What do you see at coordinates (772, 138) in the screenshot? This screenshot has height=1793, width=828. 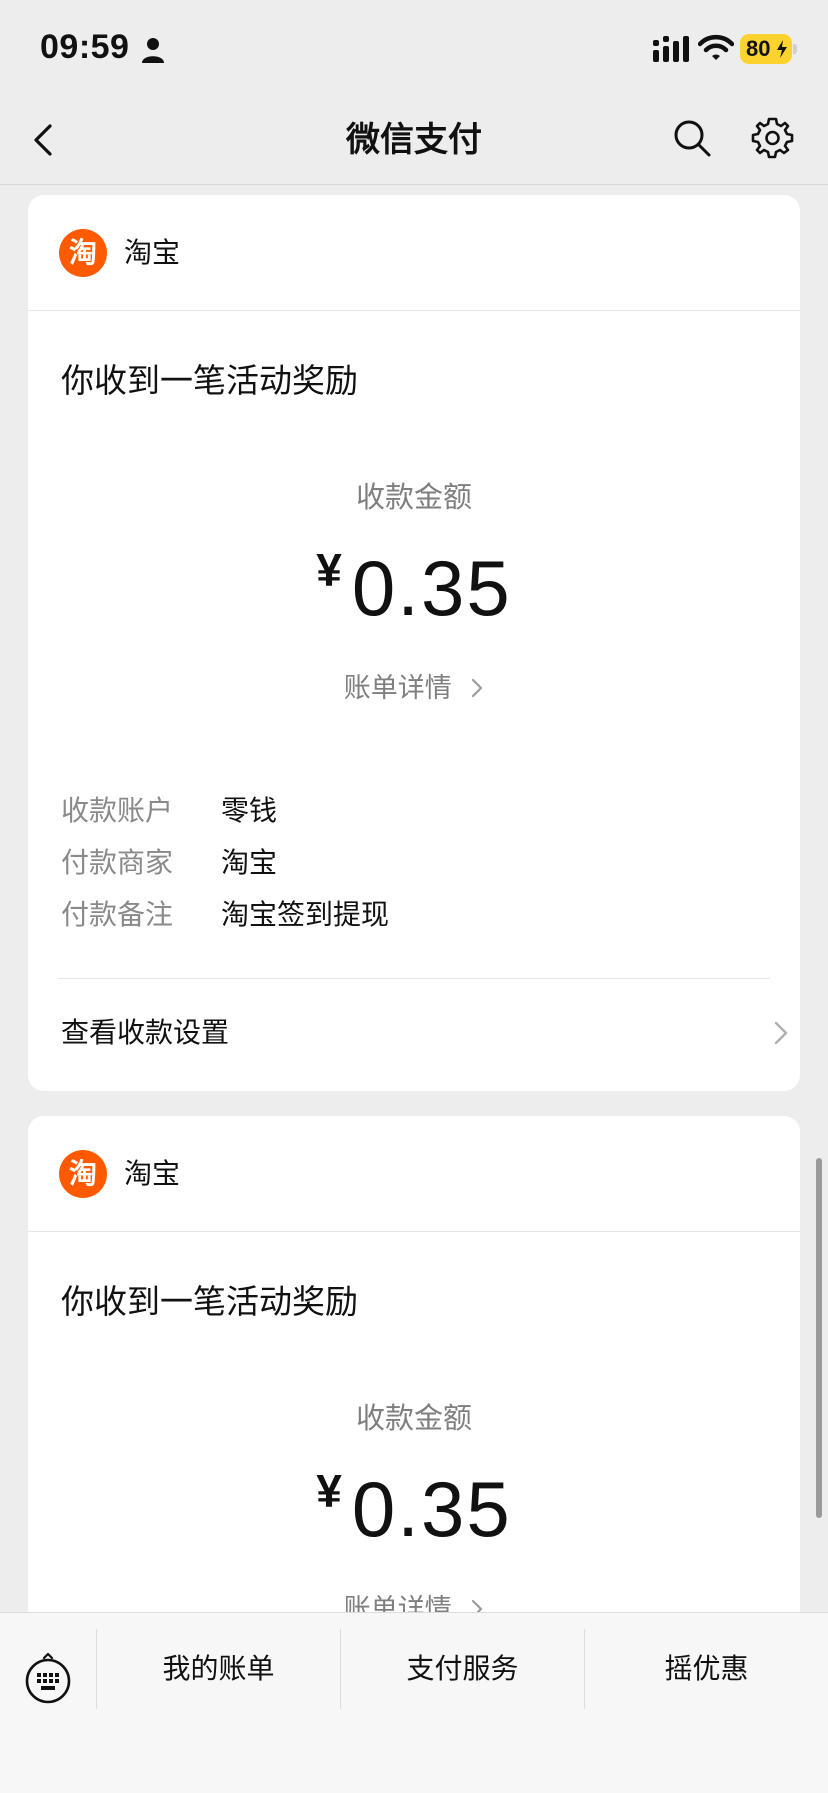 I see `gear-icon` at bounding box center [772, 138].